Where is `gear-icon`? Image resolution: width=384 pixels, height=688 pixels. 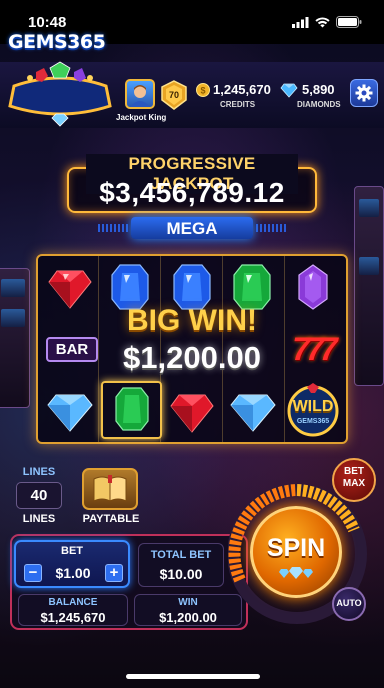
gear-icon is located at coordinates (364, 93).